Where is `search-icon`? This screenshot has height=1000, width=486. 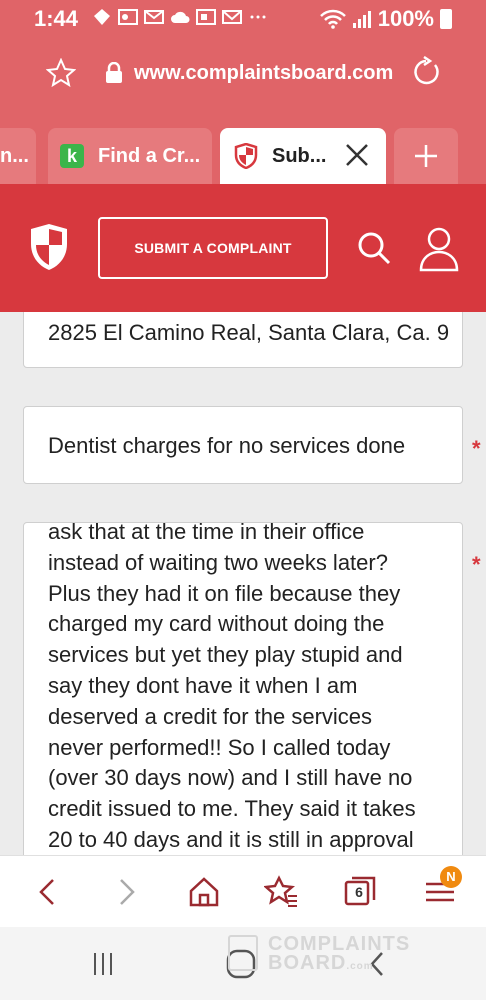
search-icon is located at coordinates (374, 248).